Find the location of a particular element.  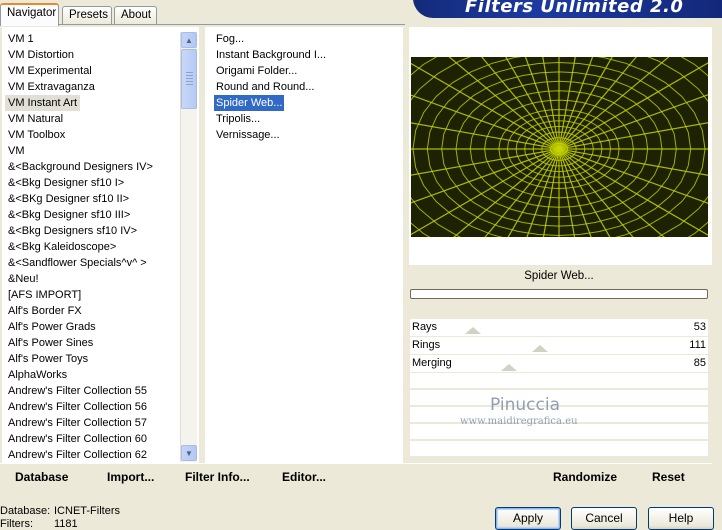

category-item: &<Bkg Designers sf10 IV> is located at coordinates (72, 231).